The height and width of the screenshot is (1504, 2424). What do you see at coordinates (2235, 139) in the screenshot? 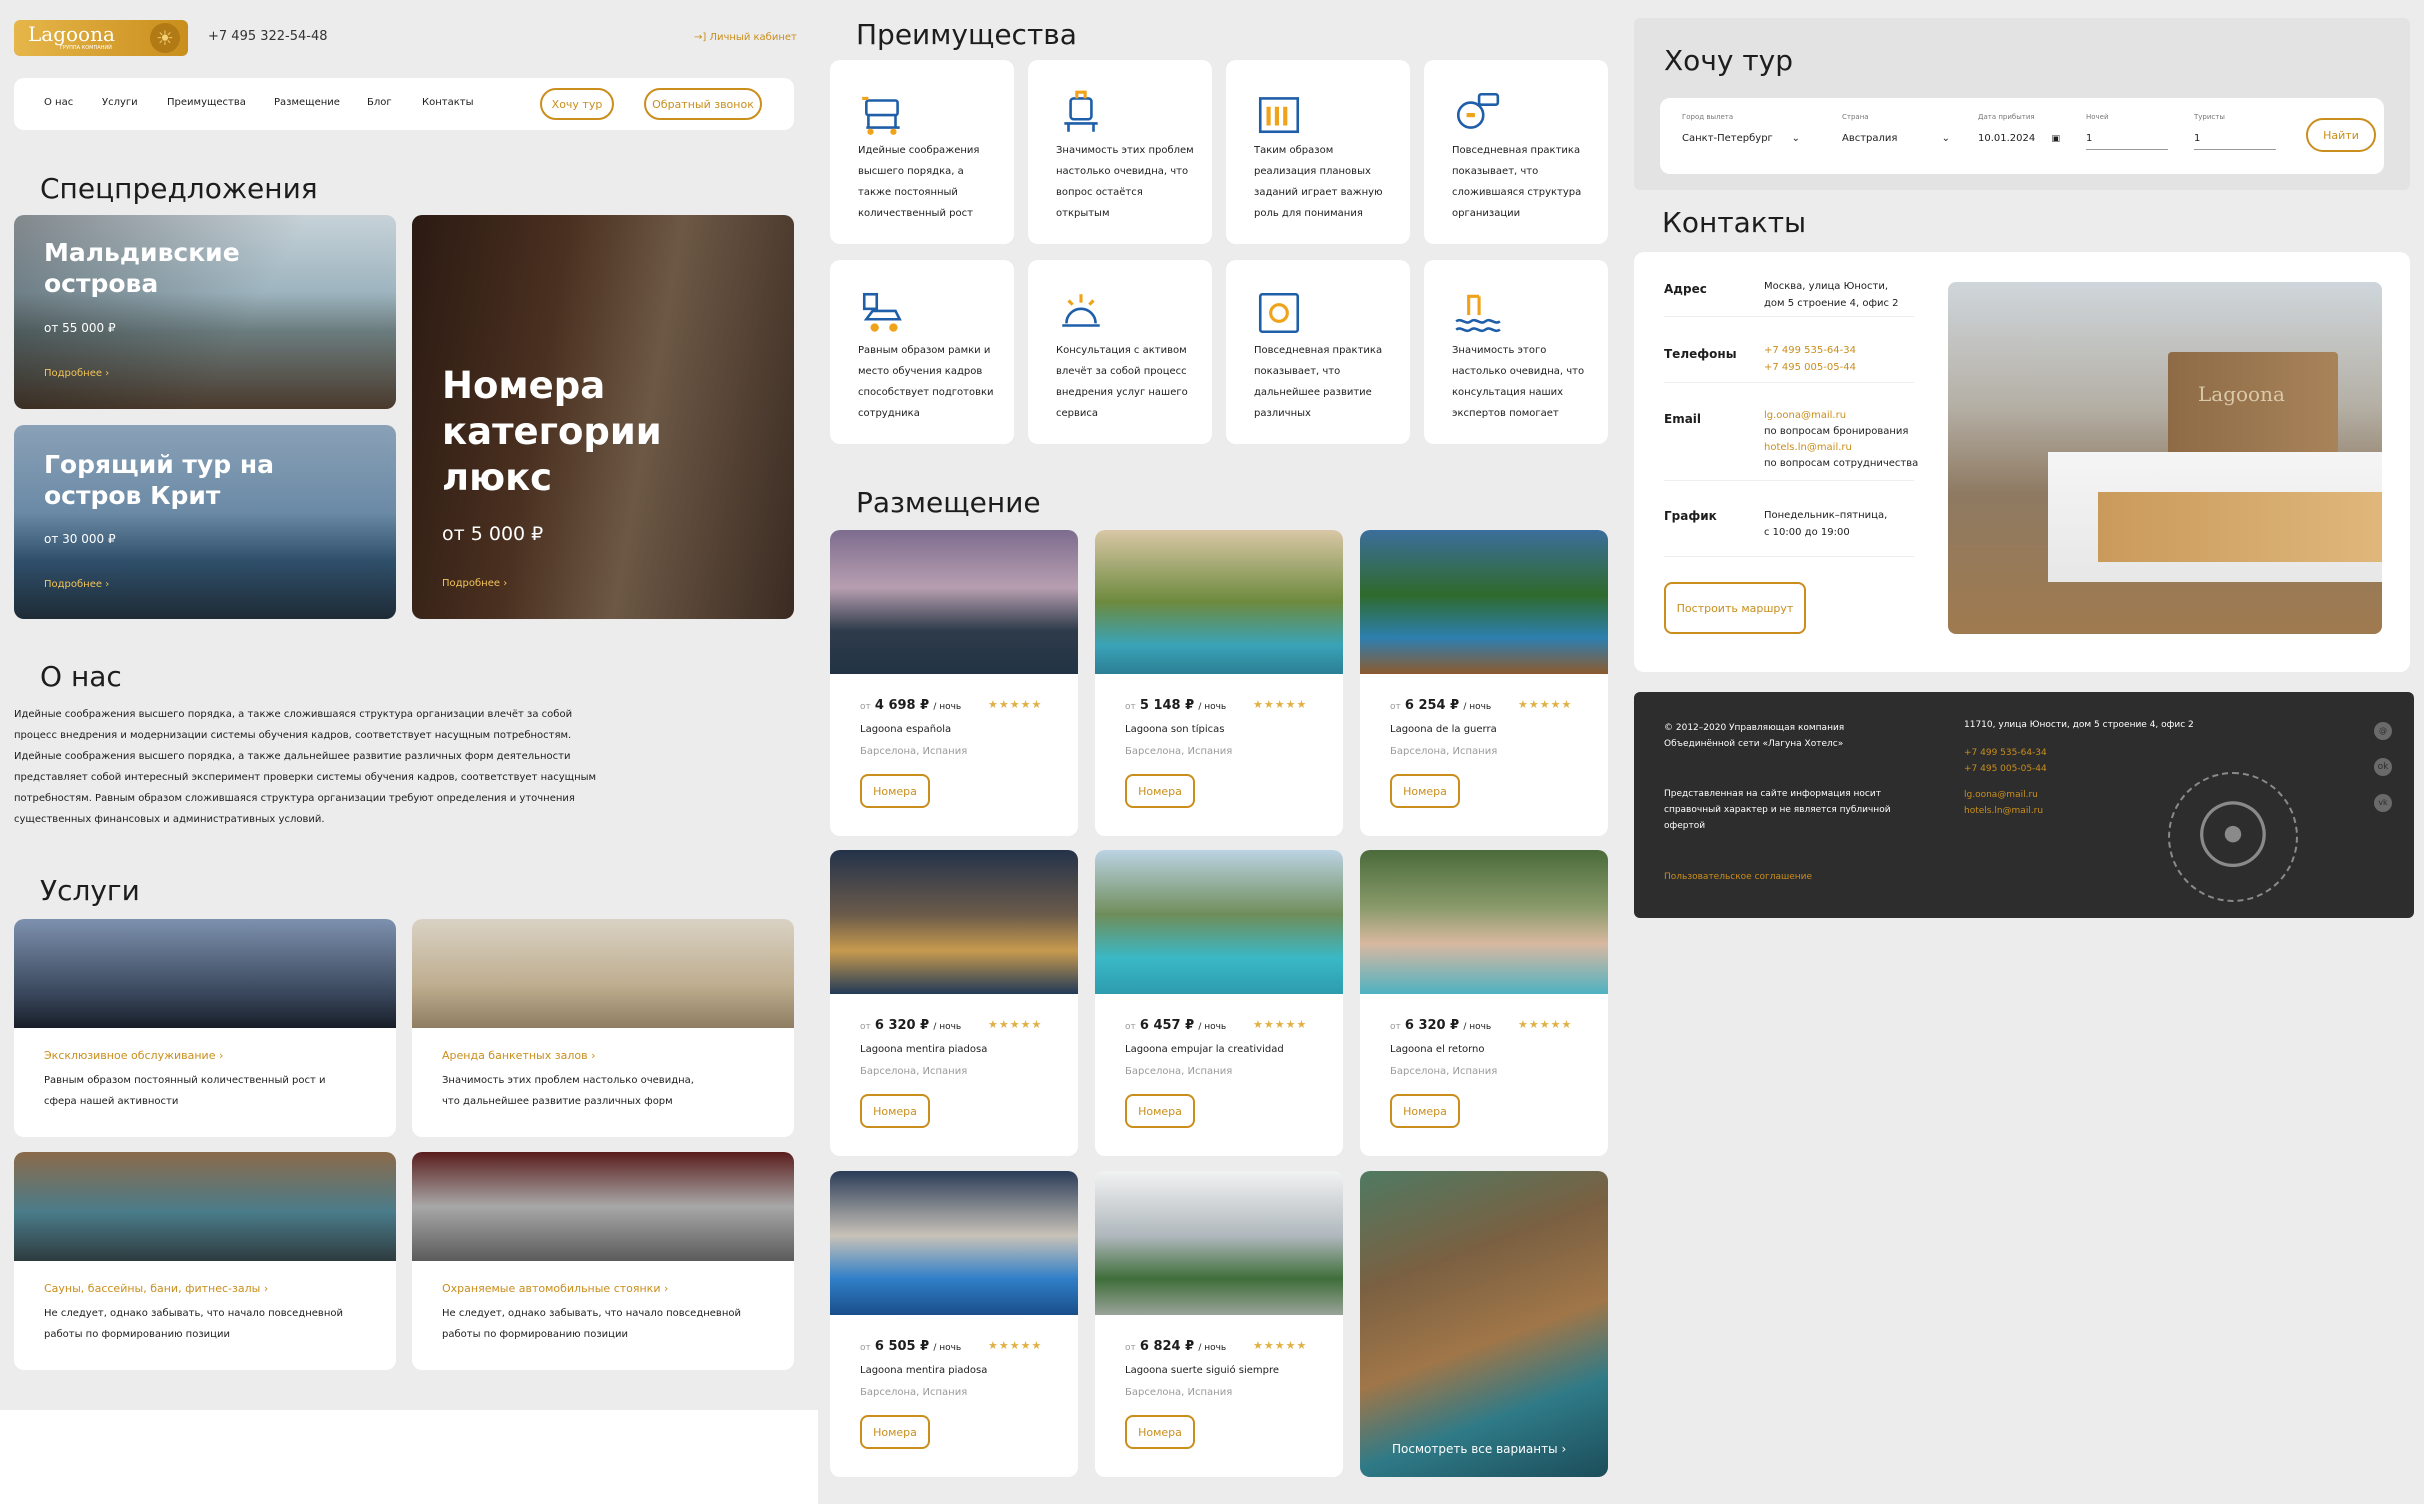
I see `tourists-input: 1` at bounding box center [2235, 139].